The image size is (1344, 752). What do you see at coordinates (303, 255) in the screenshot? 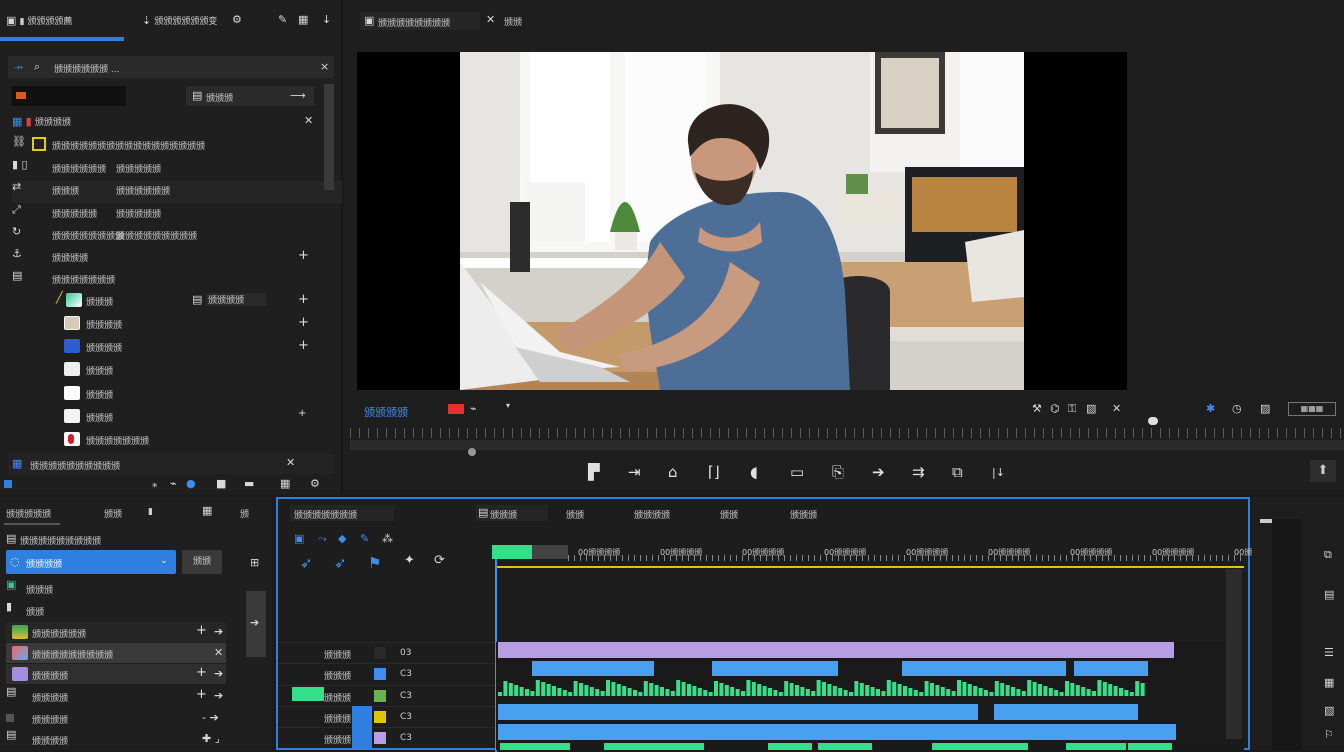
I see `add-keyframe-icon: +` at bounding box center [303, 255].